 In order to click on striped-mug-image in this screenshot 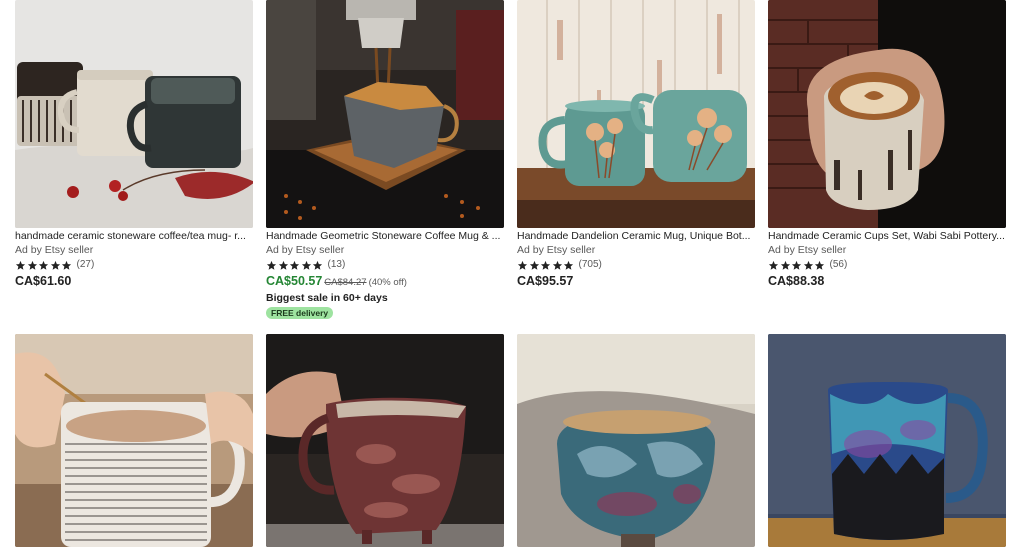, I will do `click(134, 440)`.